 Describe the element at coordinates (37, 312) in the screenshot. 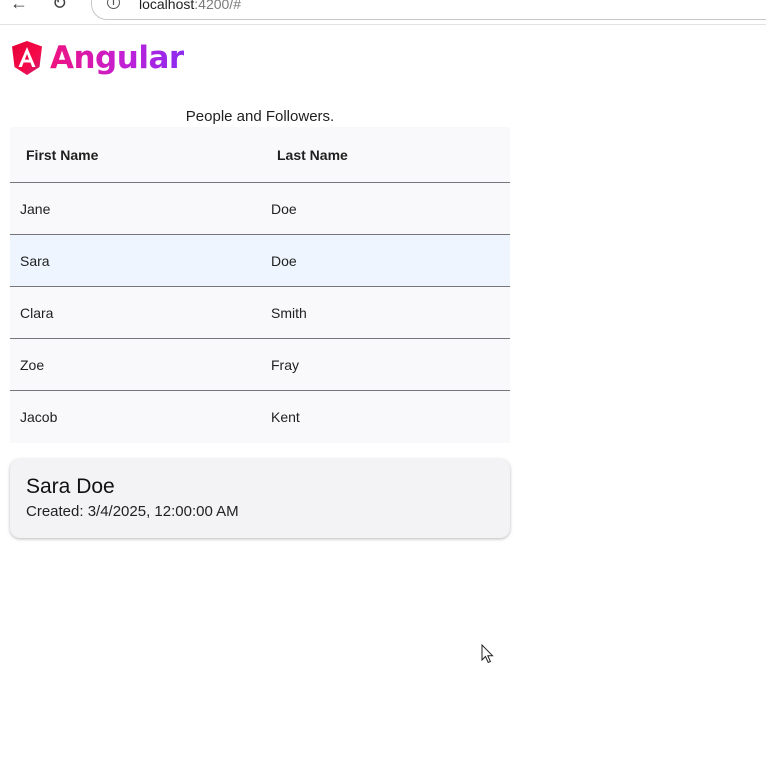

I see `first-name-cell: Clara` at that location.